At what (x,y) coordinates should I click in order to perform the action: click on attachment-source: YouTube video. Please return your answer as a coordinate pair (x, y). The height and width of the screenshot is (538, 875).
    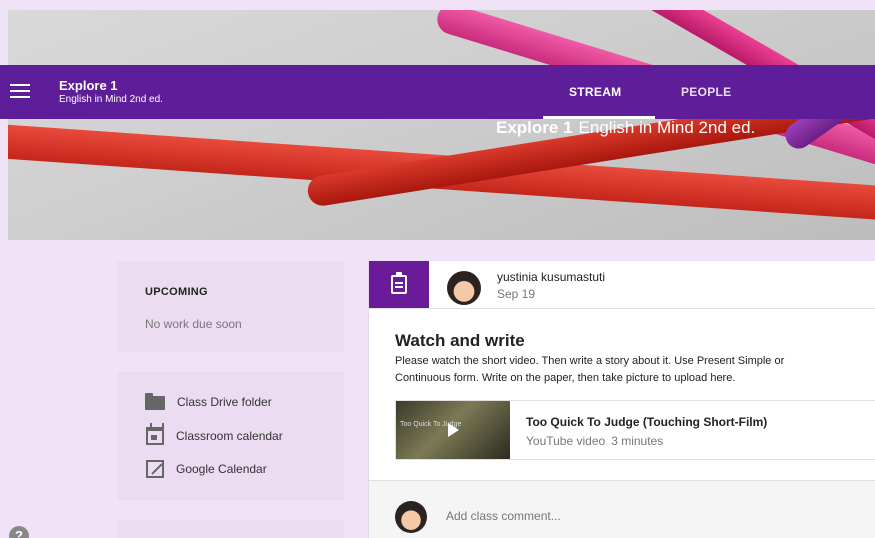
    Looking at the image, I should click on (566, 441).